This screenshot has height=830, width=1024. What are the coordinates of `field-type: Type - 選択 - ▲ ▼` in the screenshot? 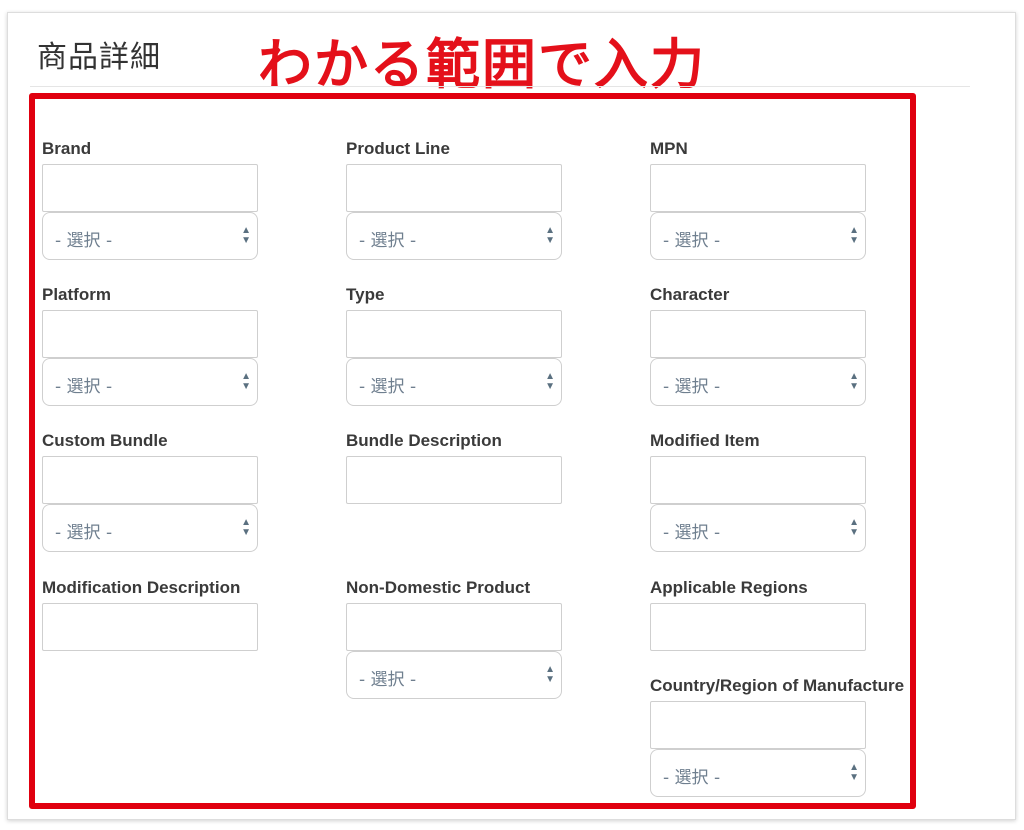 It's located at (455, 345).